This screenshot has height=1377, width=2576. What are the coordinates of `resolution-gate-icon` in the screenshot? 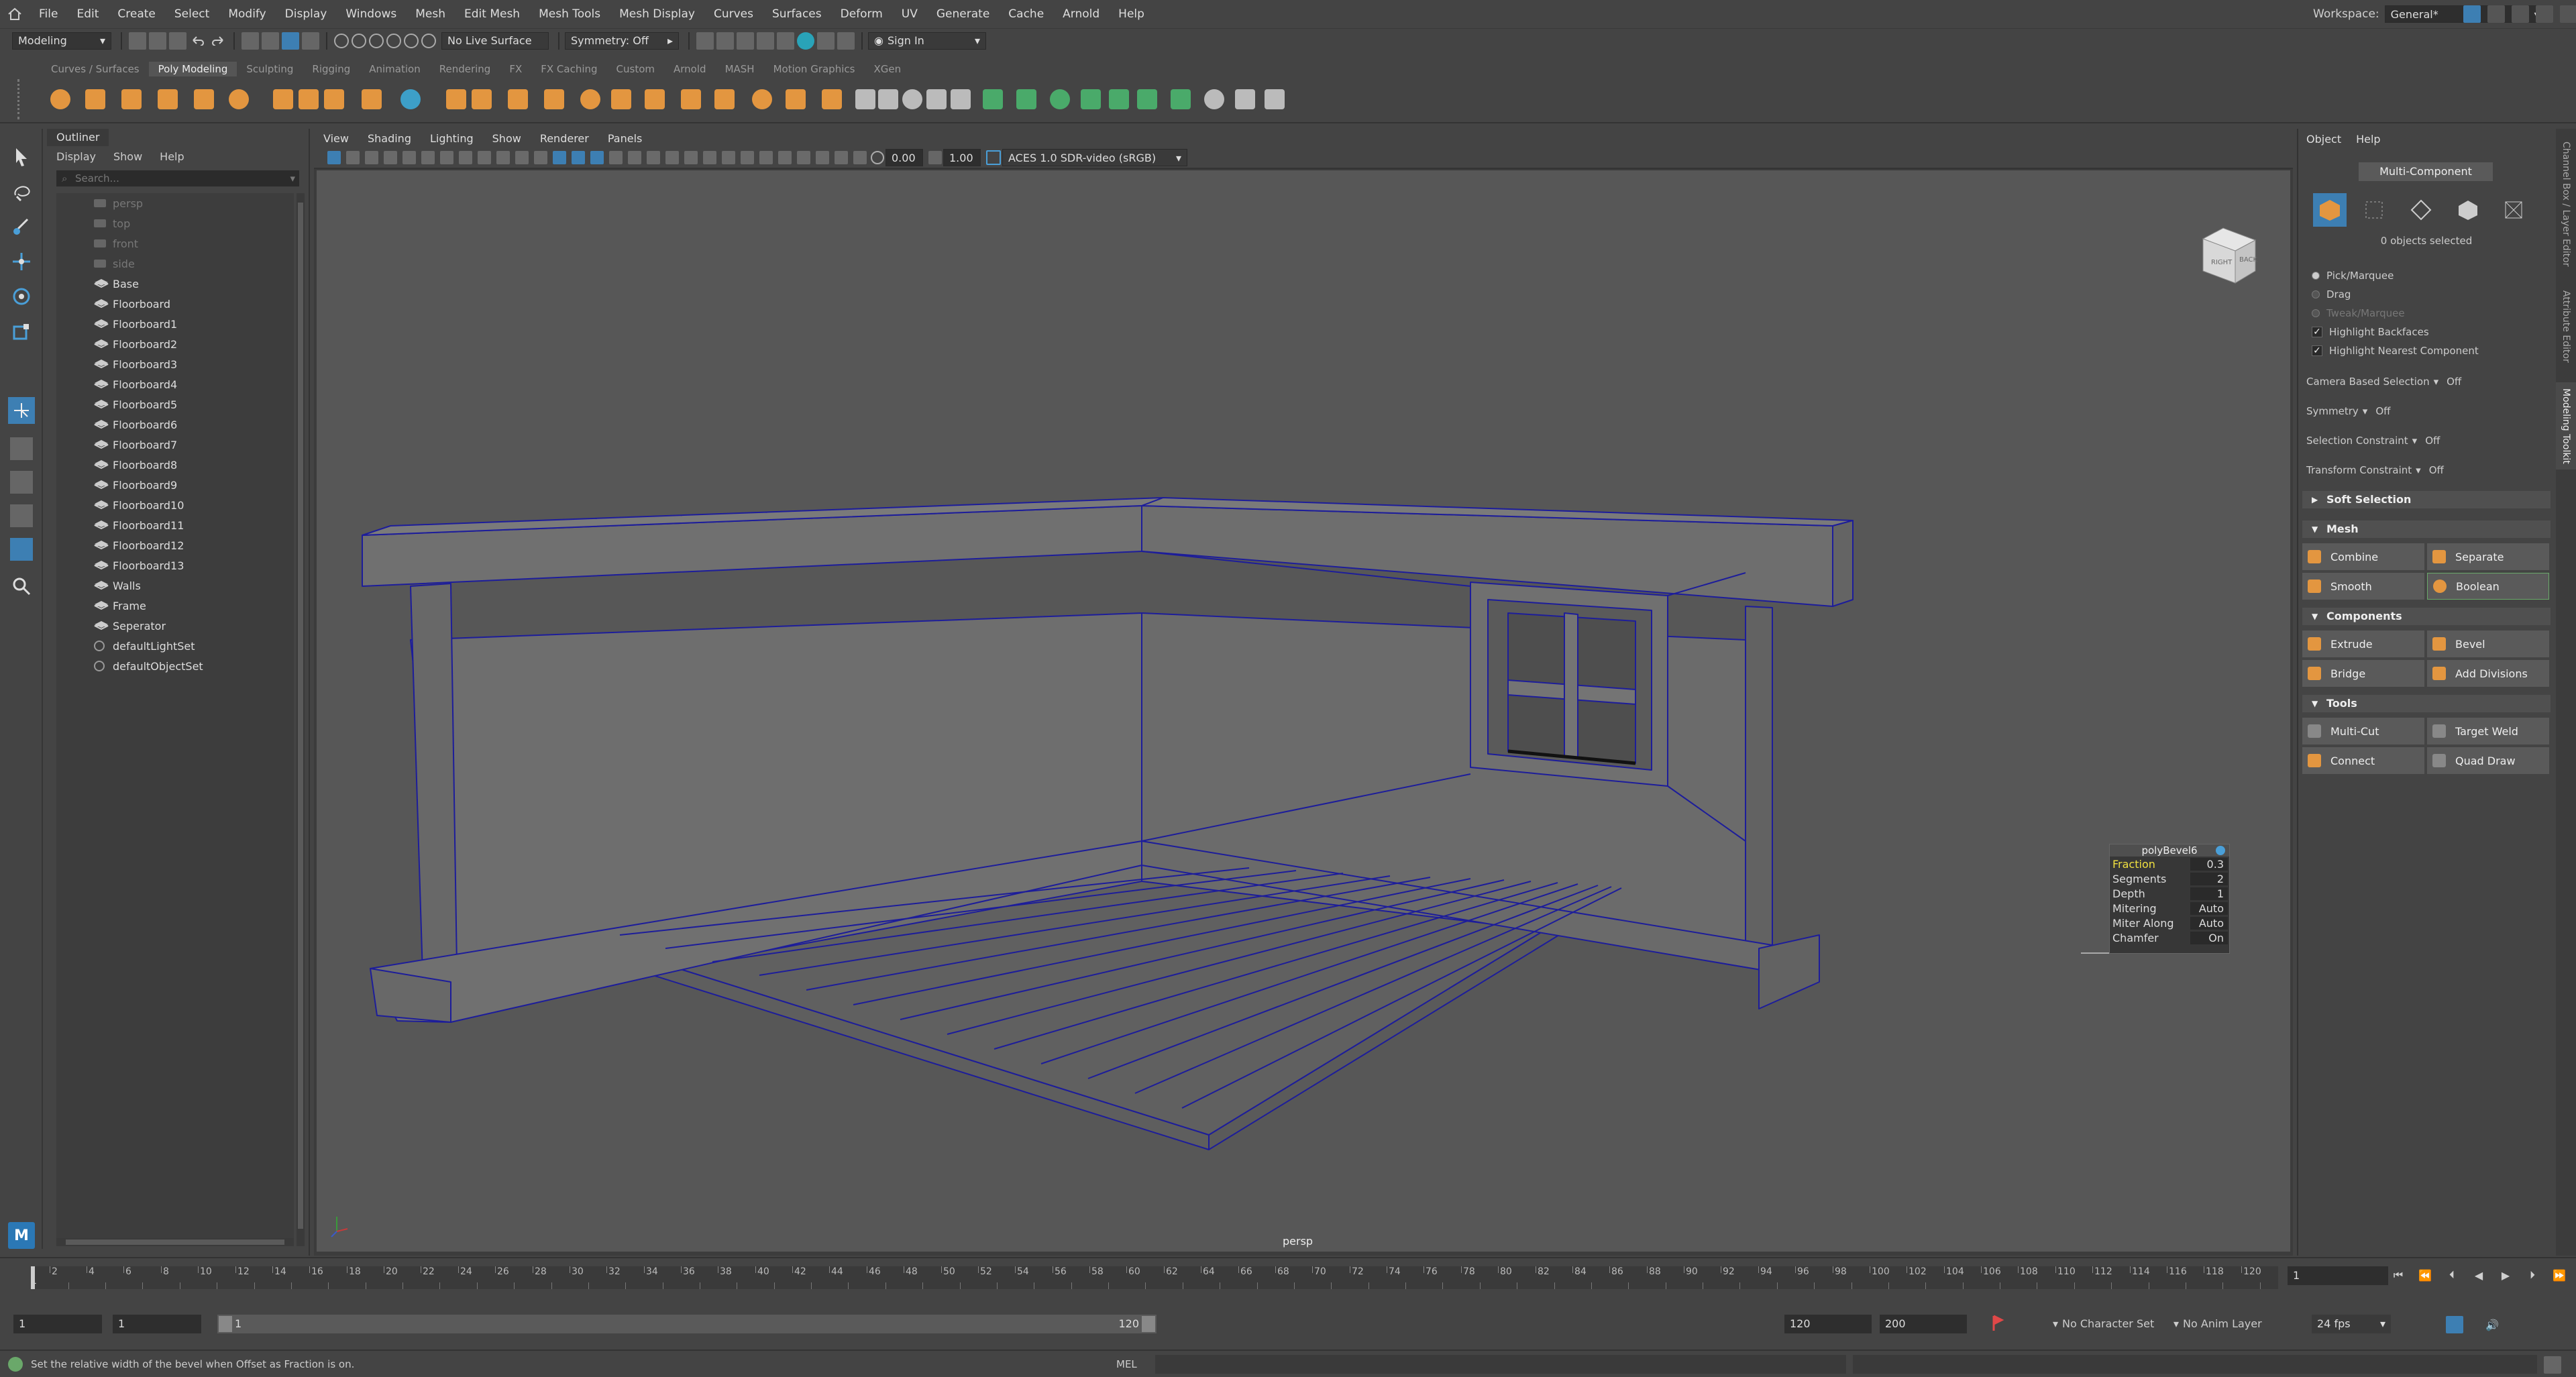 It's located at (484, 157).